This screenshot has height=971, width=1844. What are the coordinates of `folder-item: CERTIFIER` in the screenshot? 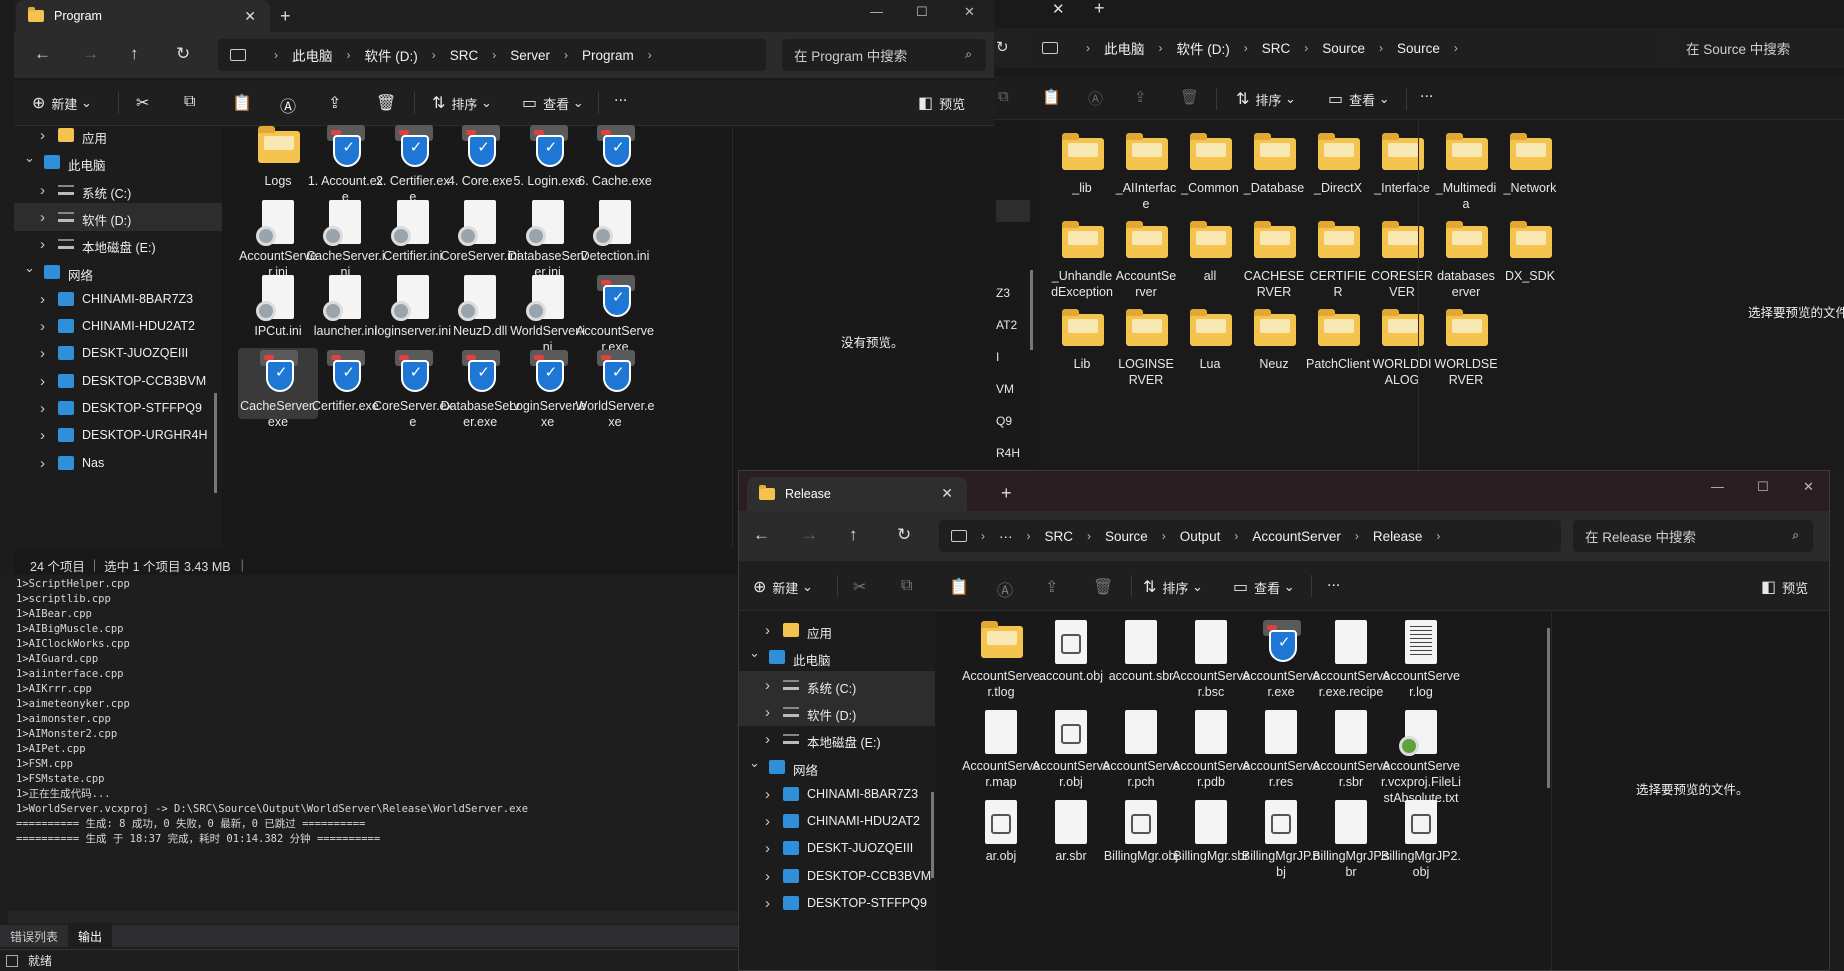 It's located at (1338, 260).